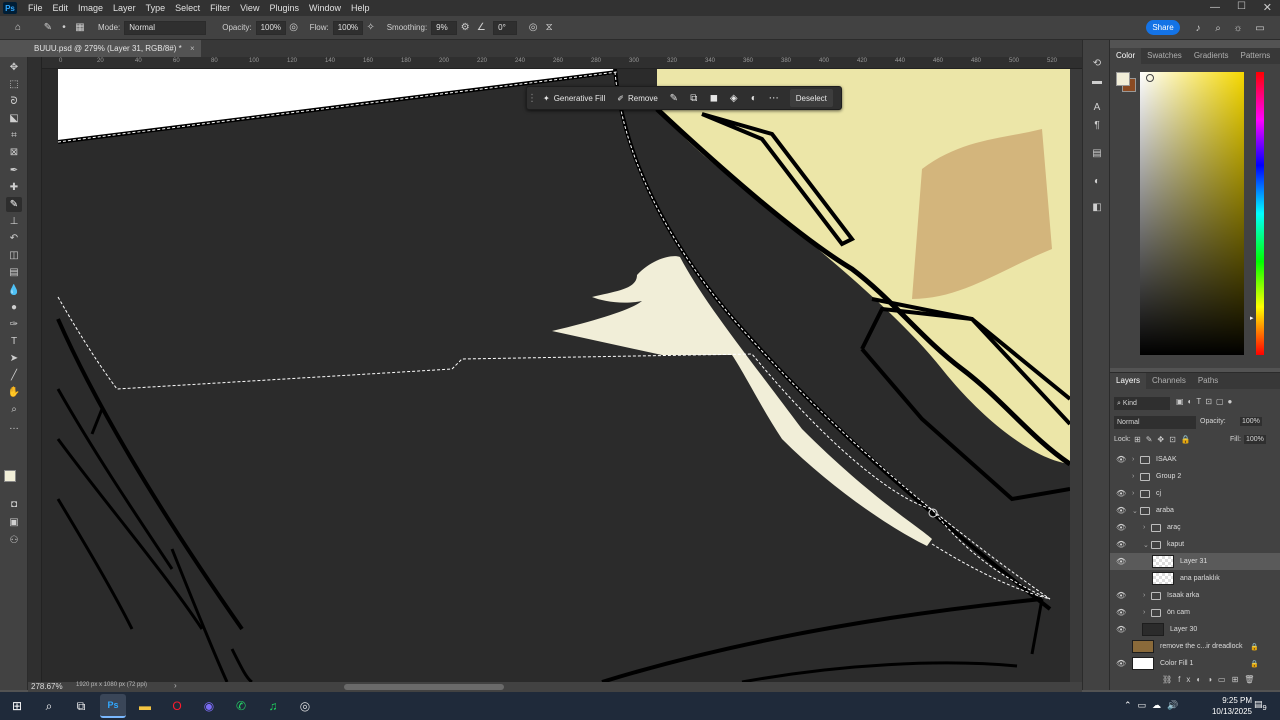 This screenshot has height=720, width=1280. Describe the element at coordinates (360, 8) in the screenshot. I see `menu-help: Help` at that location.